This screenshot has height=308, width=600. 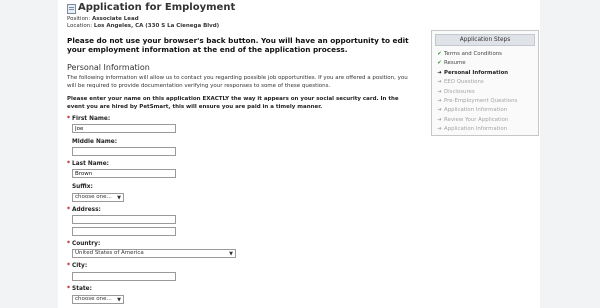 What do you see at coordinates (79, 19) in the screenshot?
I see `position-label: Position:` at bounding box center [79, 19].